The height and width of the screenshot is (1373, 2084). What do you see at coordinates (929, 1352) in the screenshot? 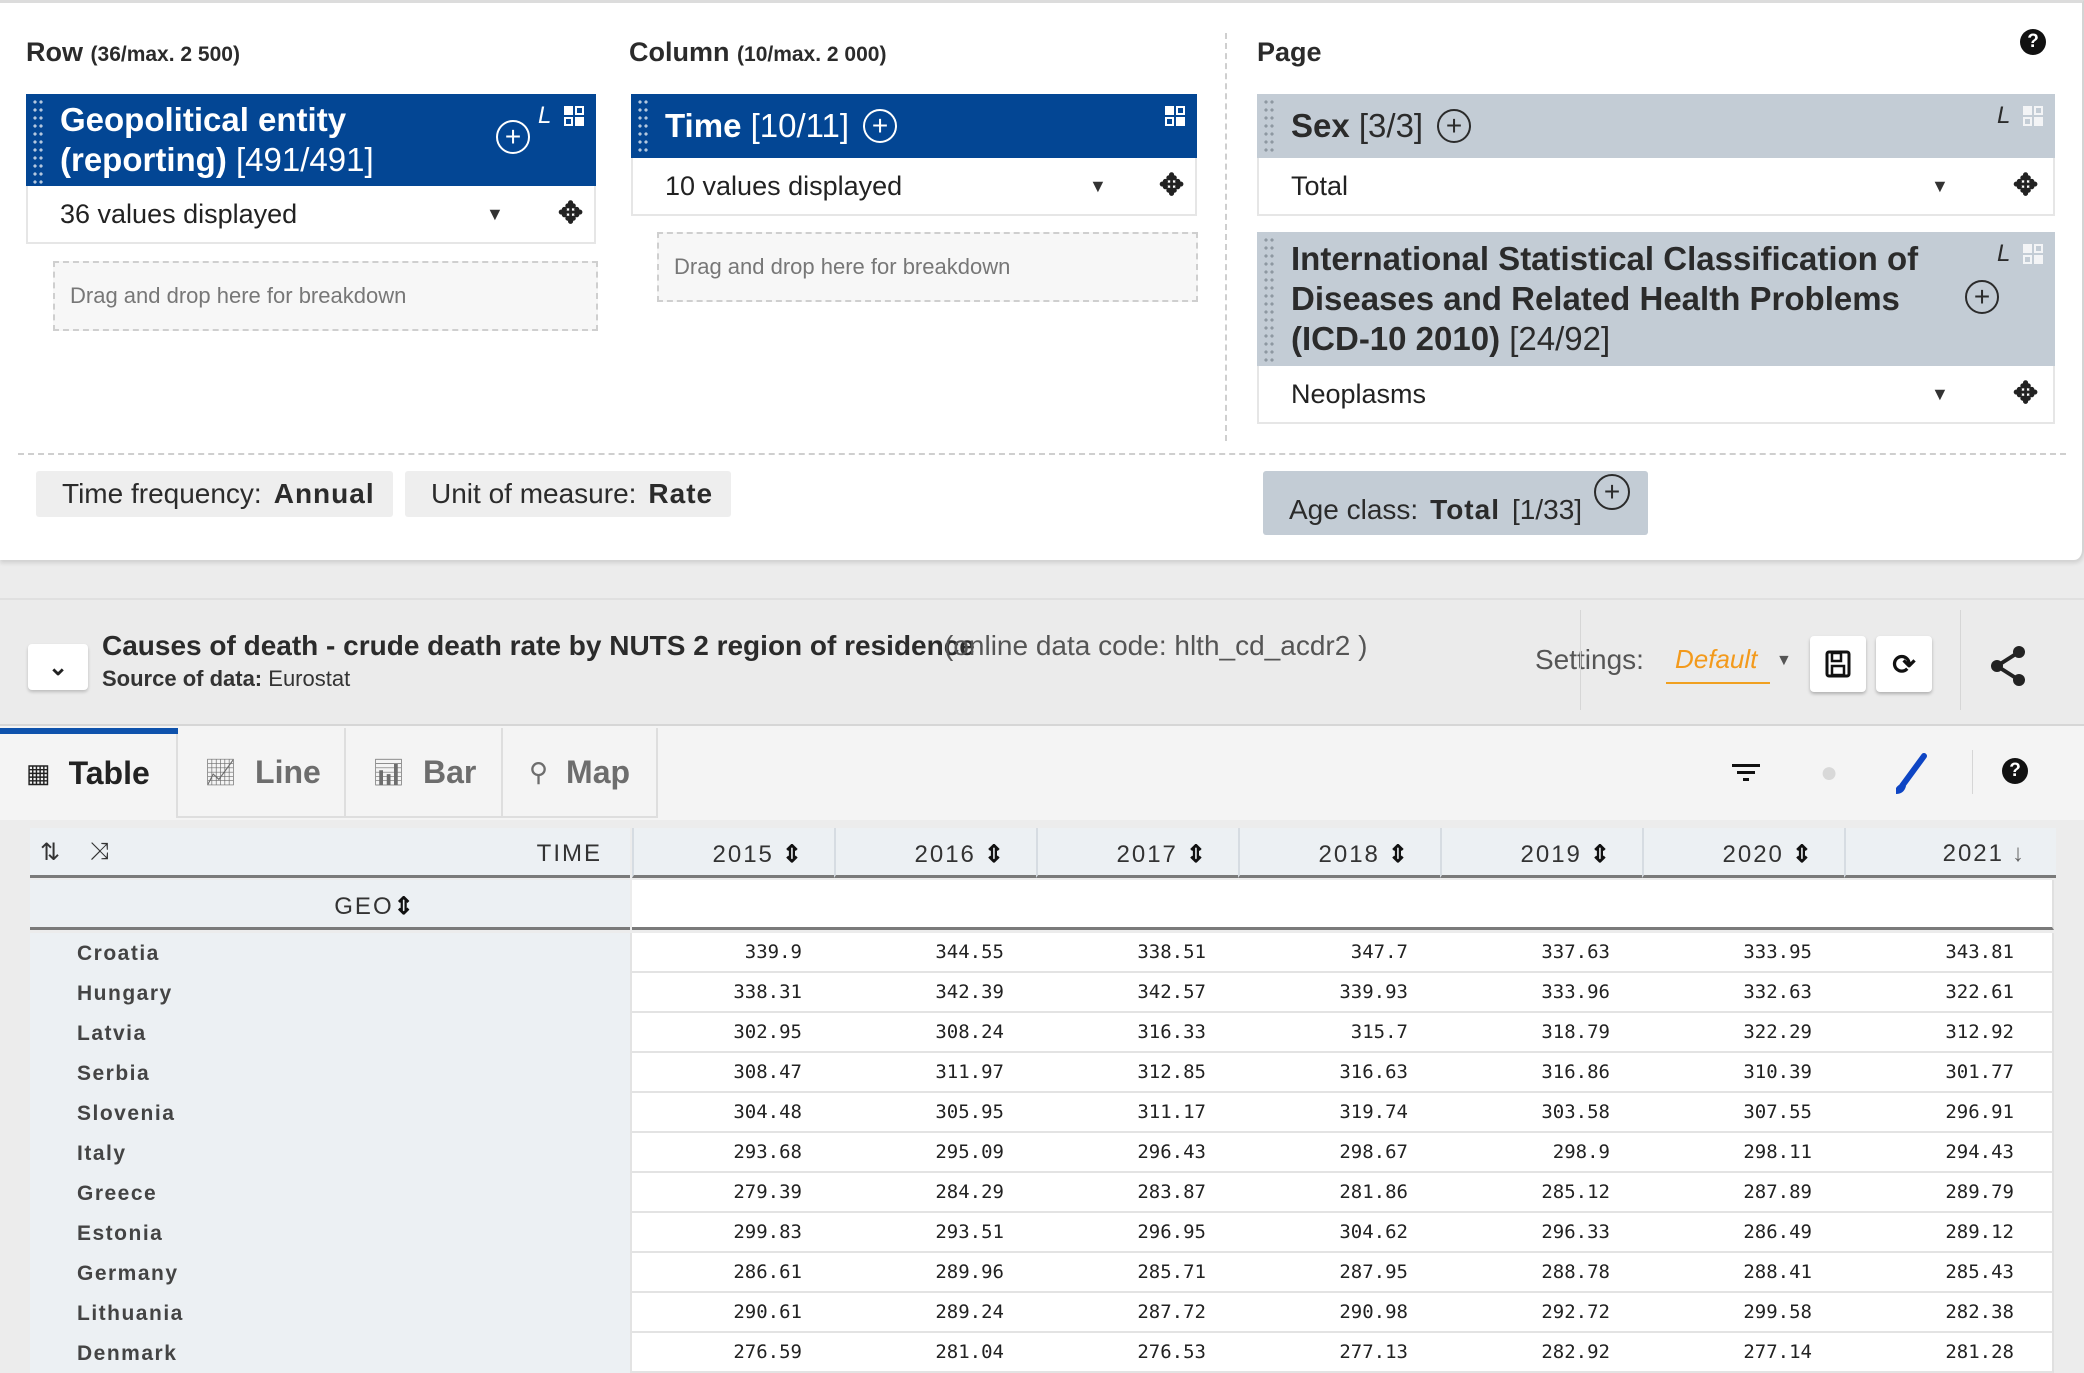
I see `table-cell: 281.04` at bounding box center [929, 1352].